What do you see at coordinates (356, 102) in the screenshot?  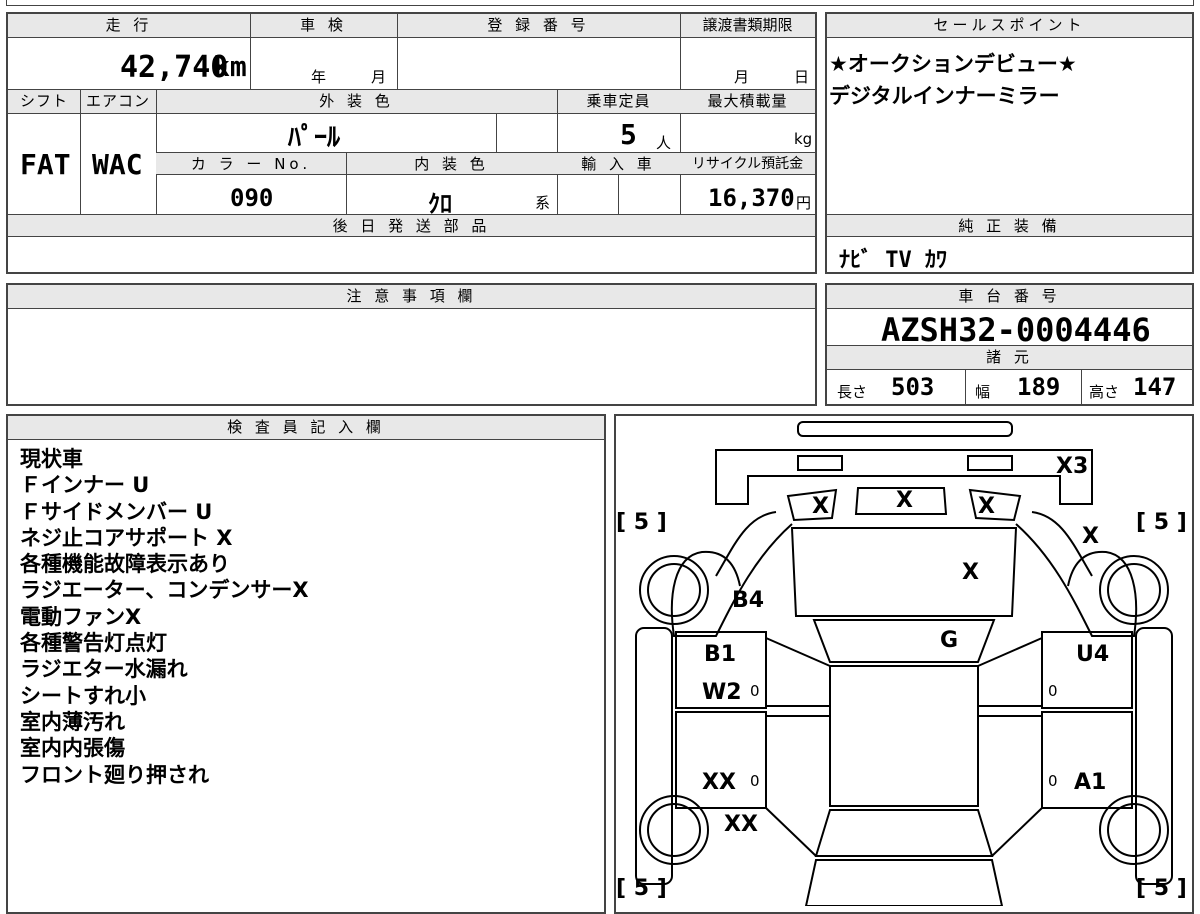 I see `exterior-color-header: 外 装 色` at bounding box center [356, 102].